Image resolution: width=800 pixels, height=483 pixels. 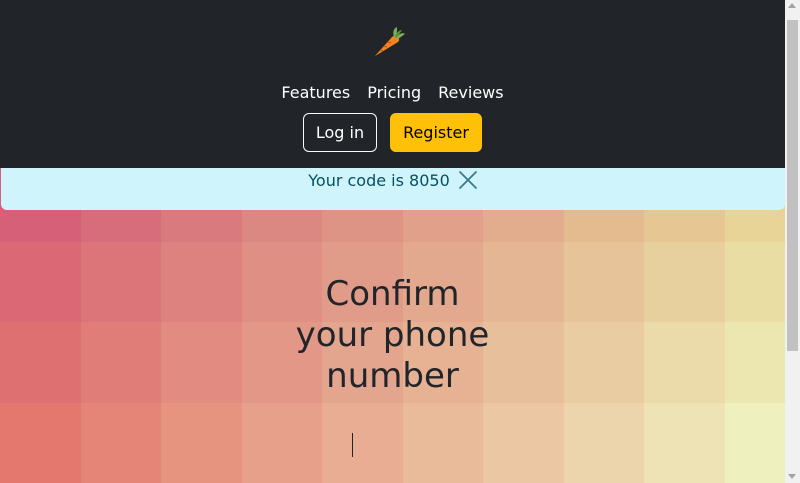 What do you see at coordinates (340, 132) in the screenshot?
I see `login-button: Log in` at bounding box center [340, 132].